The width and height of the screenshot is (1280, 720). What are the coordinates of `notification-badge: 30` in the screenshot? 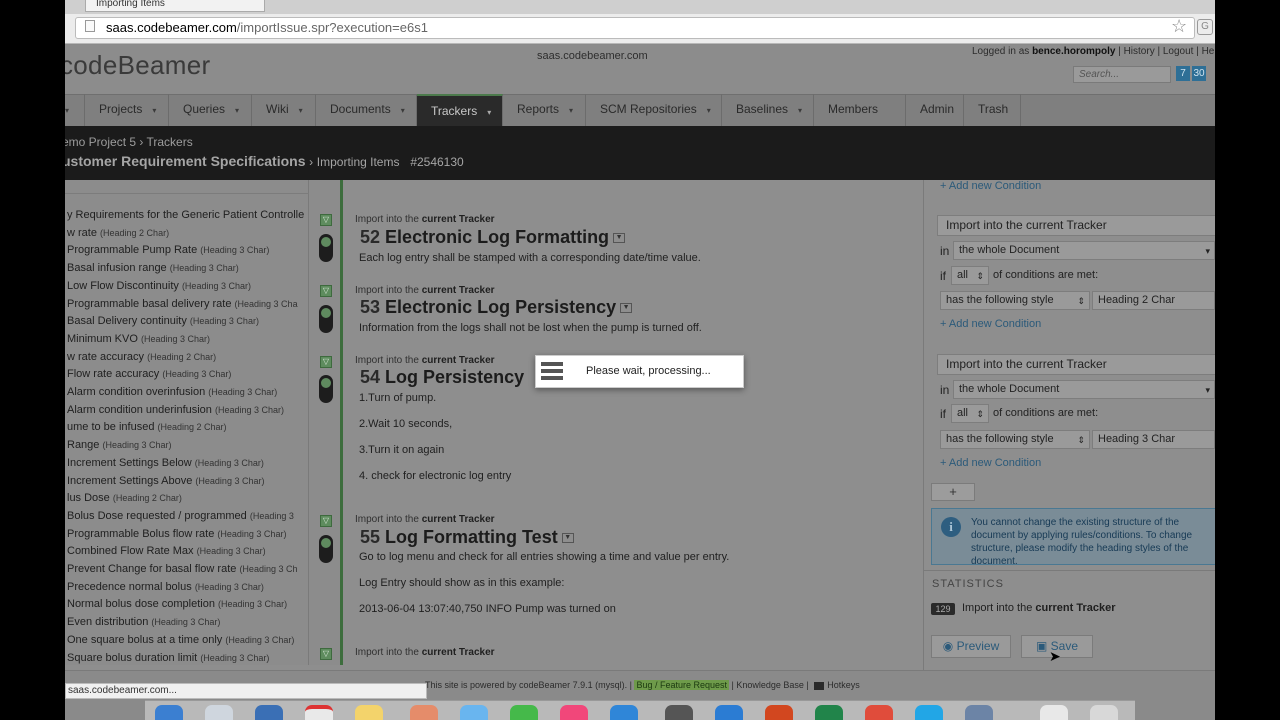 It's located at (1199, 73).